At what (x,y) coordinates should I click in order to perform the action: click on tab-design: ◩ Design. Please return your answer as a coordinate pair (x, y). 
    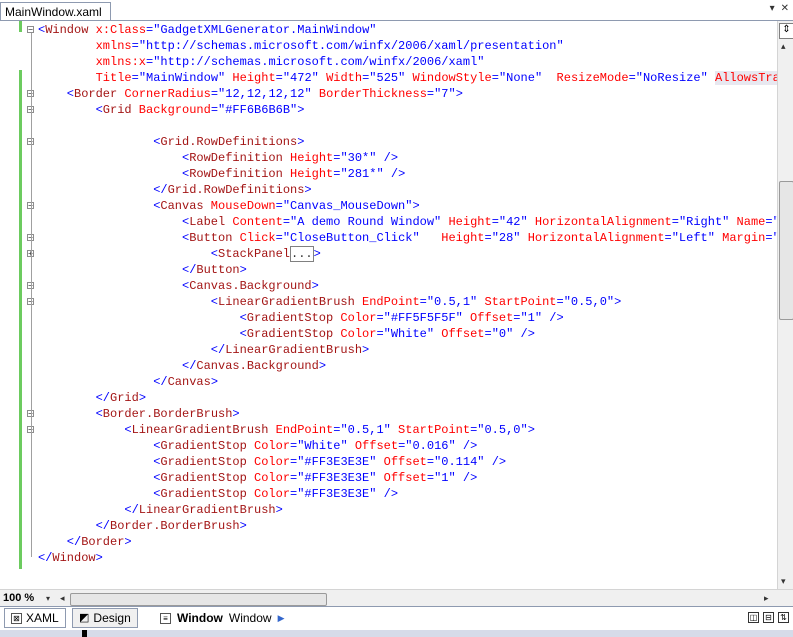
    Looking at the image, I should click on (105, 618).